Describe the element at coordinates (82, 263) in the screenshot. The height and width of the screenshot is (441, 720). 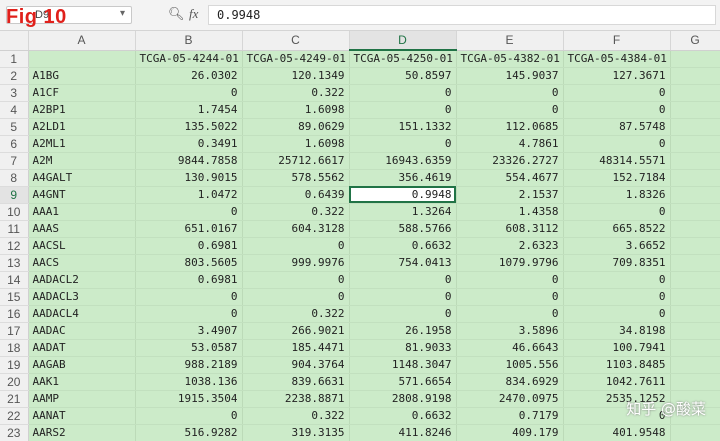
I see `cell-a13: AACS` at that location.